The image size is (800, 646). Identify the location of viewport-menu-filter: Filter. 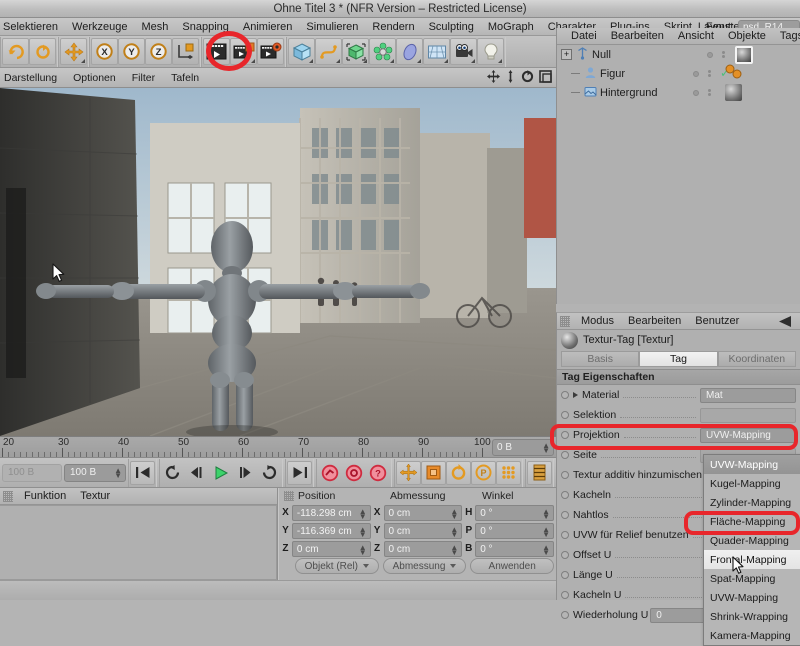
(143, 78).